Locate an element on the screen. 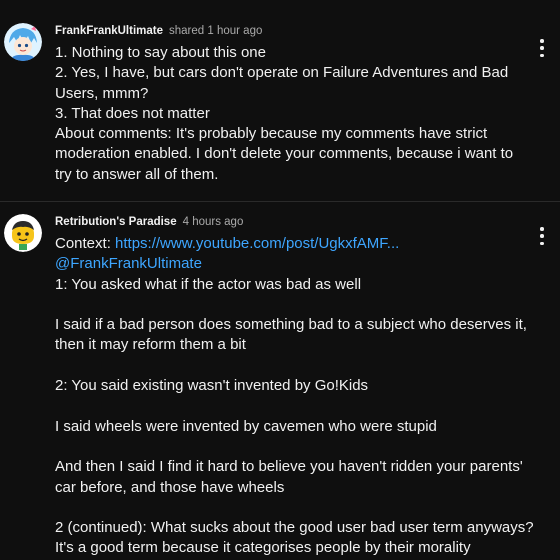 Image resolution: width=560 pixels, height=560 pixels. comment-line: car before, and those have wheels is located at coordinates (170, 487).